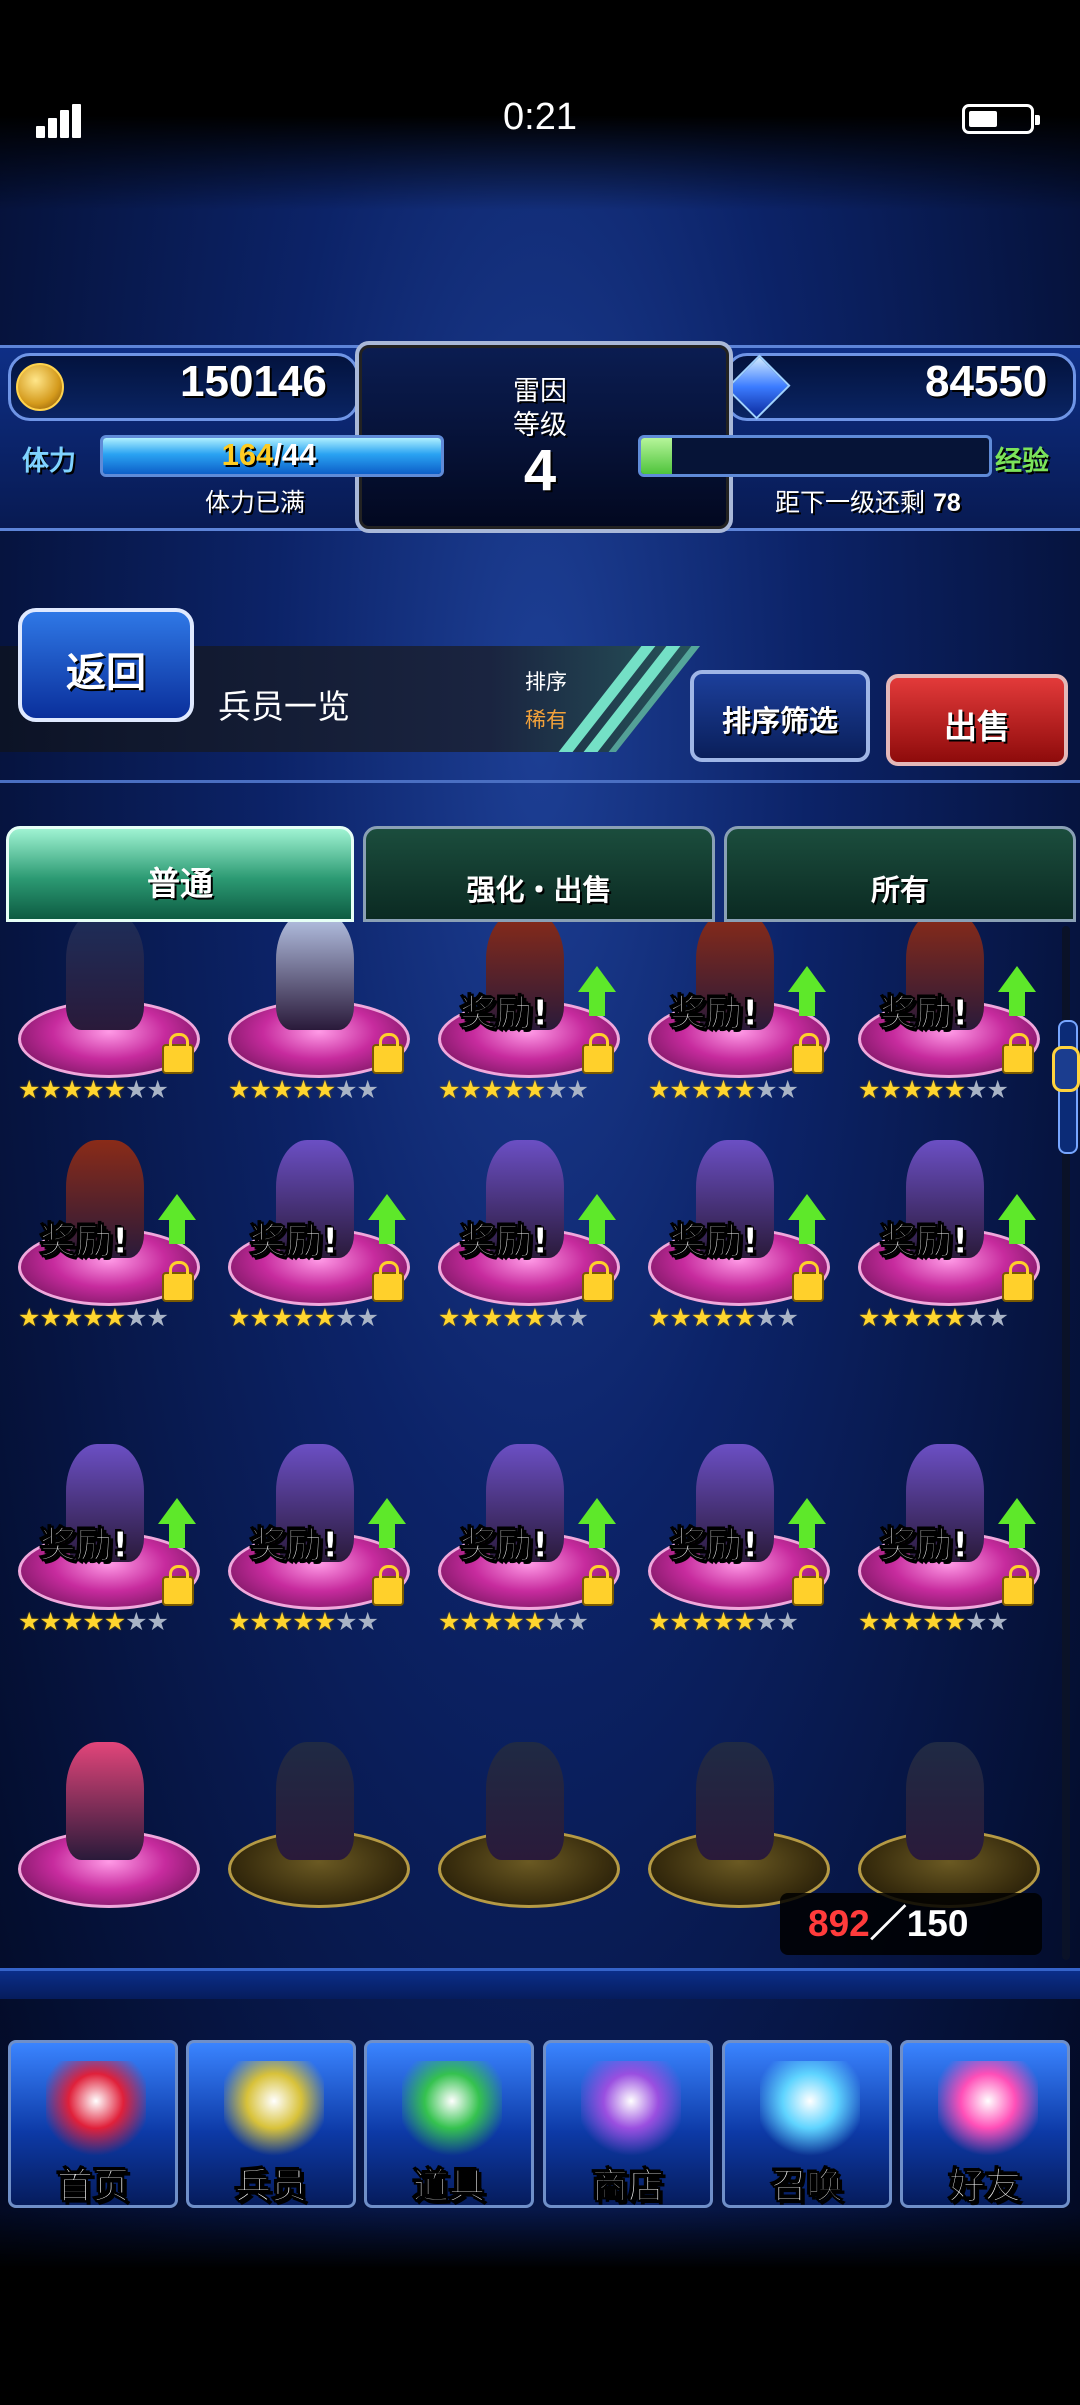  I want to click on back-button: 返回, so click(106, 665).